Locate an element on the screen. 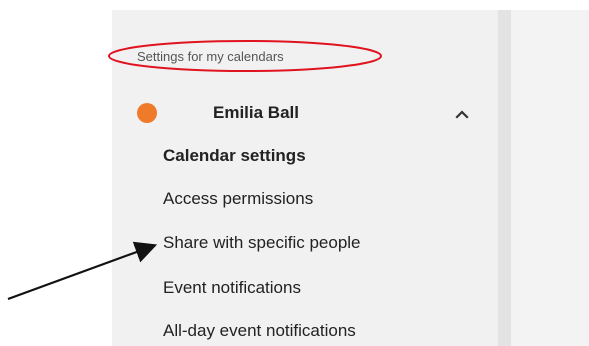  menu-item-event-notifications: Event notifications is located at coordinates (232, 288).